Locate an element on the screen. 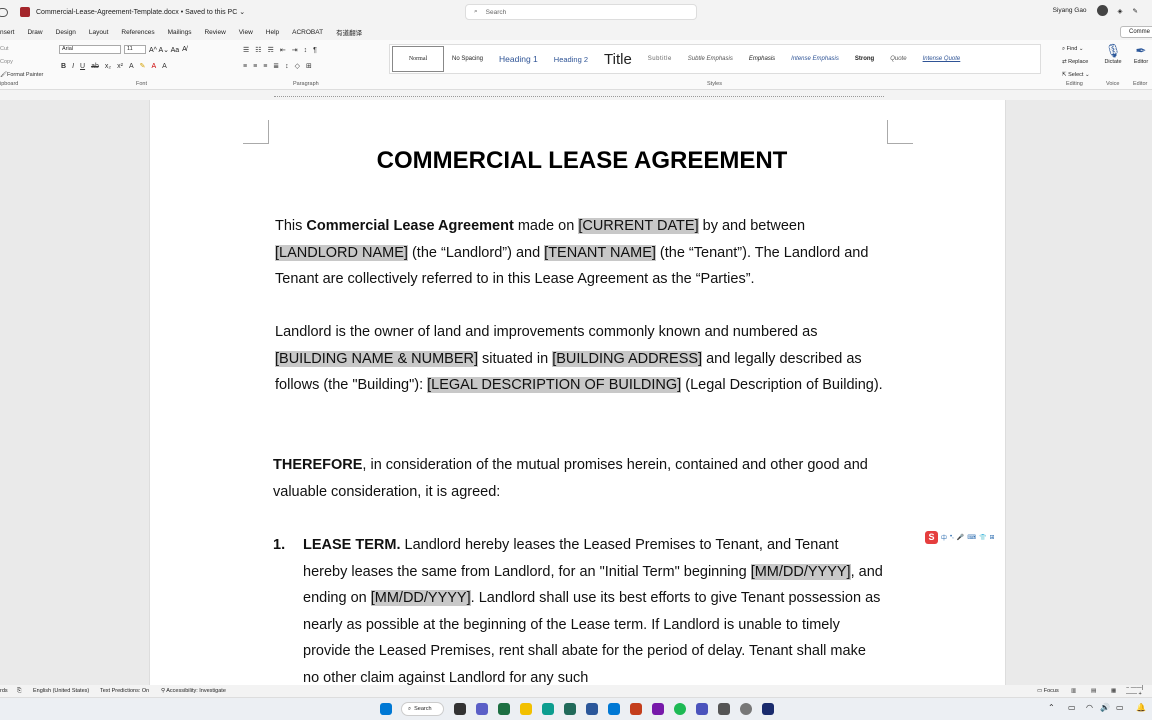 The image size is (1152, 720). subscript-button: x₂ is located at coordinates (108, 66).